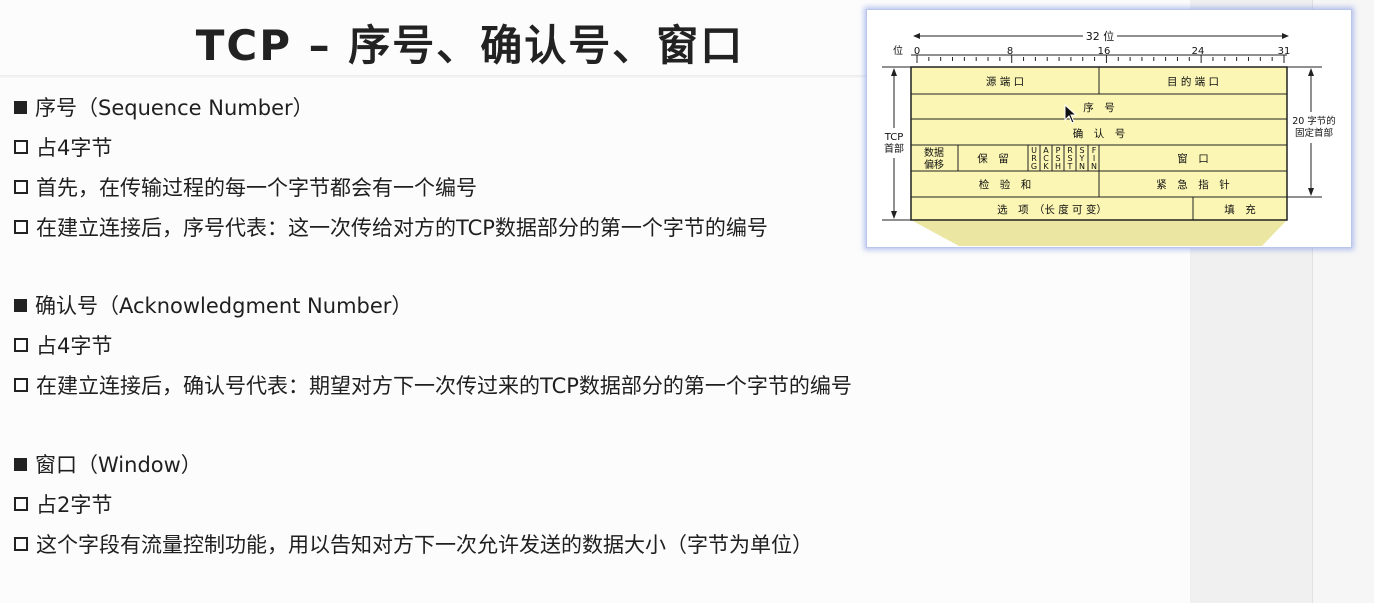  What do you see at coordinates (108, 464) in the screenshot?
I see `section-heading-window: 窗口（Window）` at bounding box center [108, 464].